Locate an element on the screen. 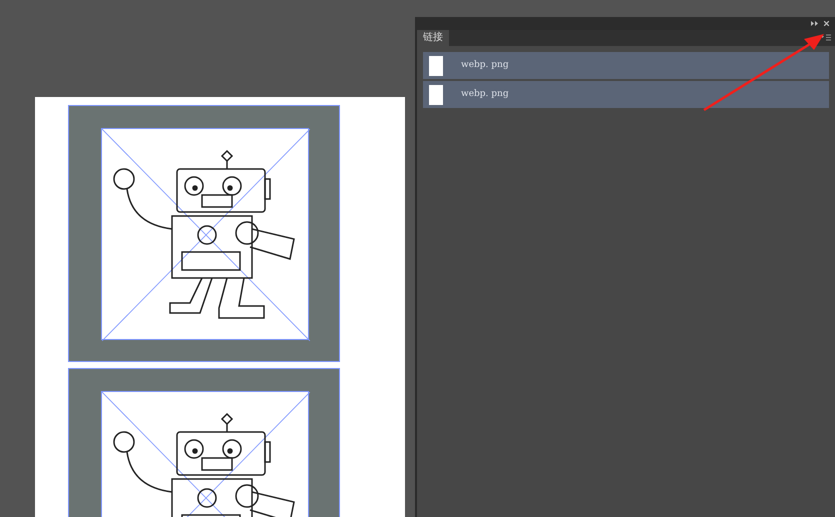 The height and width of the screenshot is (517, 835). panel-tab: 链接 is located at coordinates (433, 38).